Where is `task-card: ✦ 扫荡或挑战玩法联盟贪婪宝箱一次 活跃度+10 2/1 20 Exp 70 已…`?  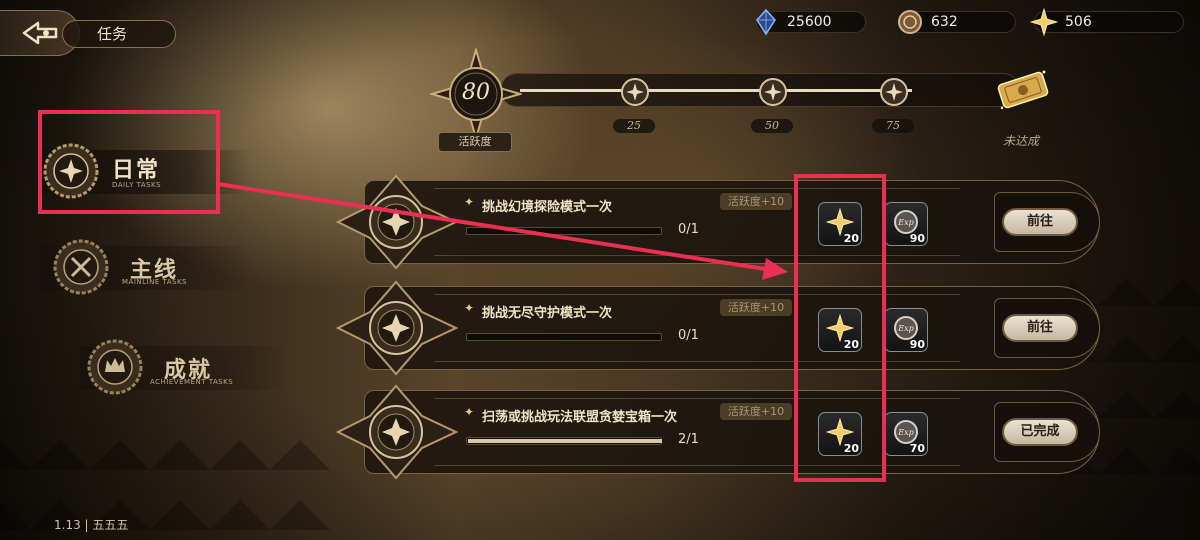
task-card: ✦ 扫荡或挑战玩法联盟贪婪宝箱一次 活跃度+10 2/1 20 Exp 70 已… is located at coordinates (715, 432).